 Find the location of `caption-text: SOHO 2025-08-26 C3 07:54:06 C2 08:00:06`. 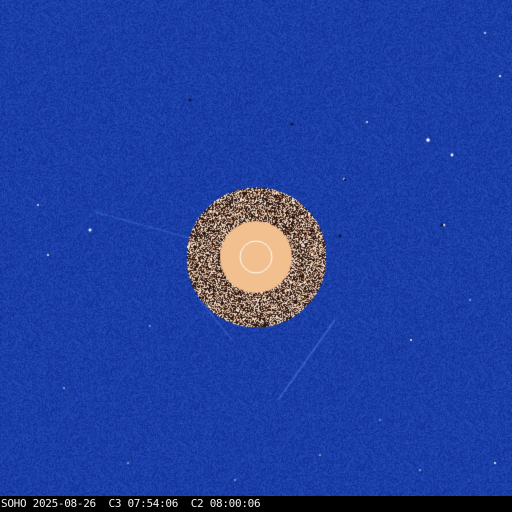

caption-text: SOHO 2025-08-26 C3 07:54:06 C2 08:00:06 is located at coordinates (131, 504).